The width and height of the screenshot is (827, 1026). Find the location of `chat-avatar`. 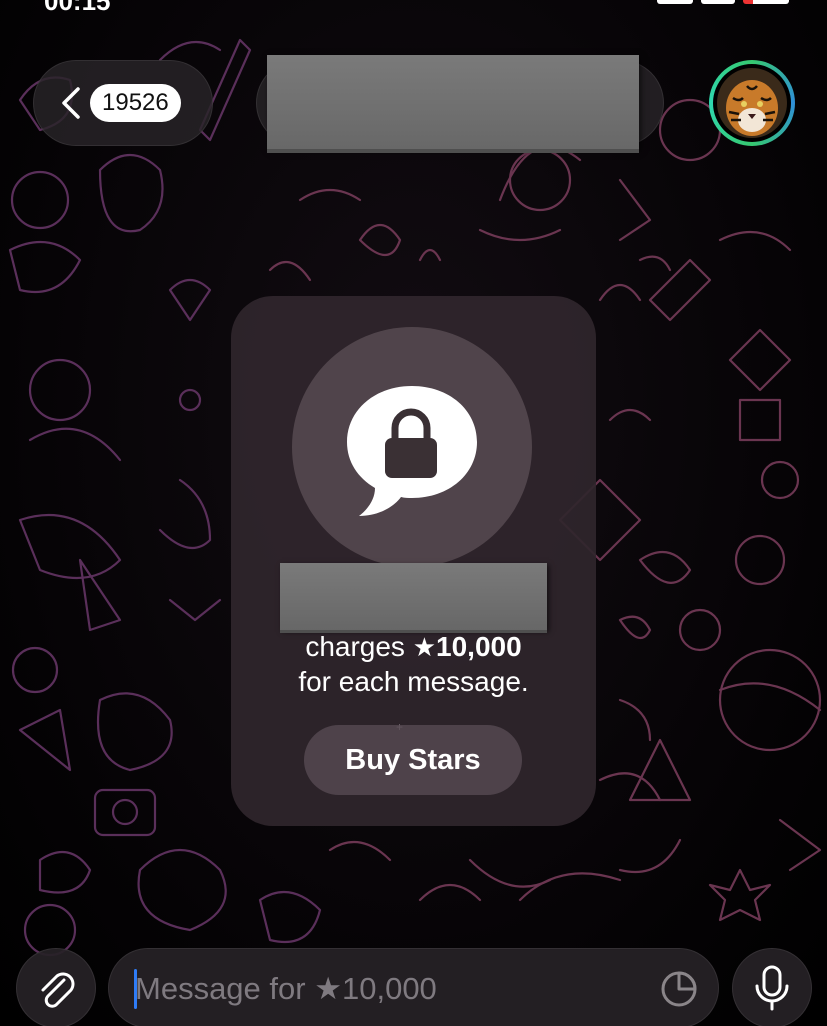

chat-avatar is located at coordinates (752, 103).